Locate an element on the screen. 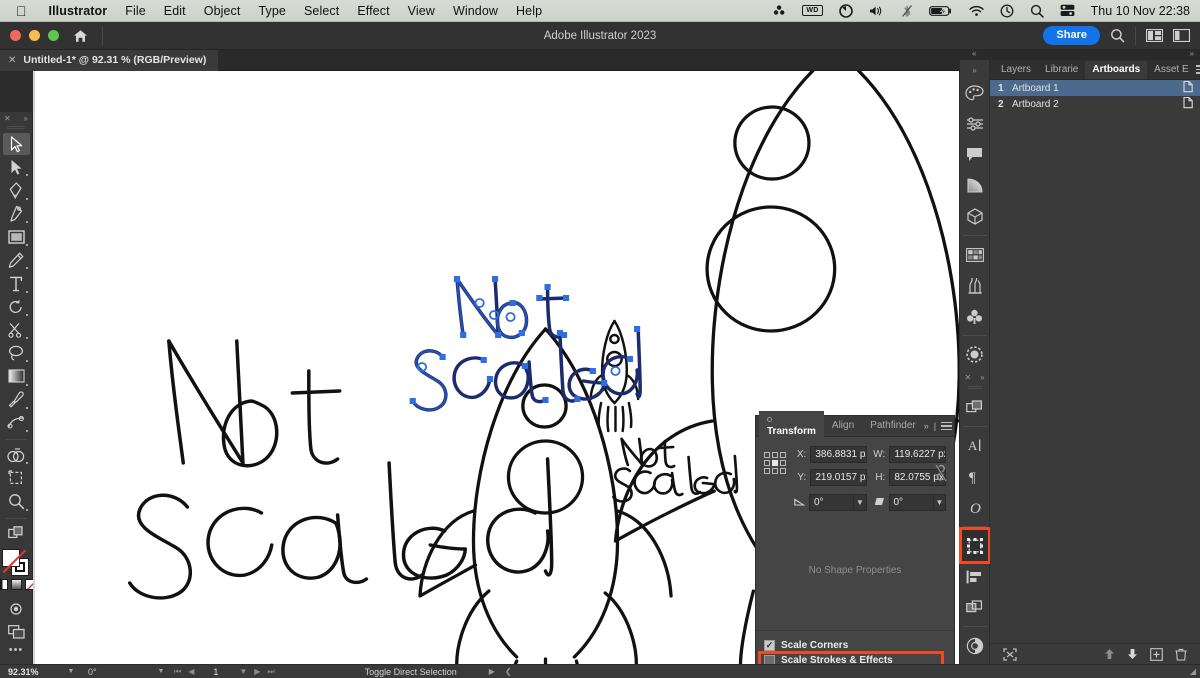  rotate-tool is located at coordinates (16, 307).